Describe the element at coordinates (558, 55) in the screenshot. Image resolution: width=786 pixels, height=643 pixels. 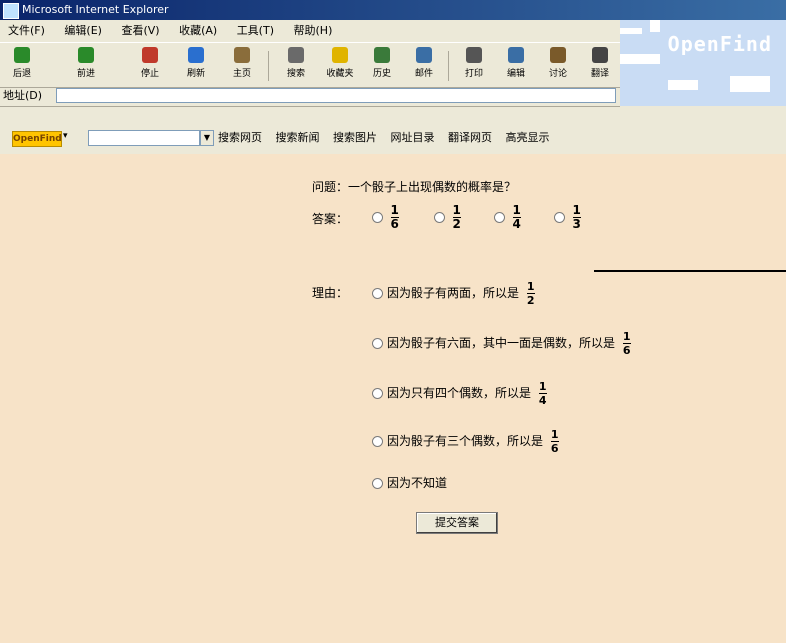
I see `discuss-icon` at that location.